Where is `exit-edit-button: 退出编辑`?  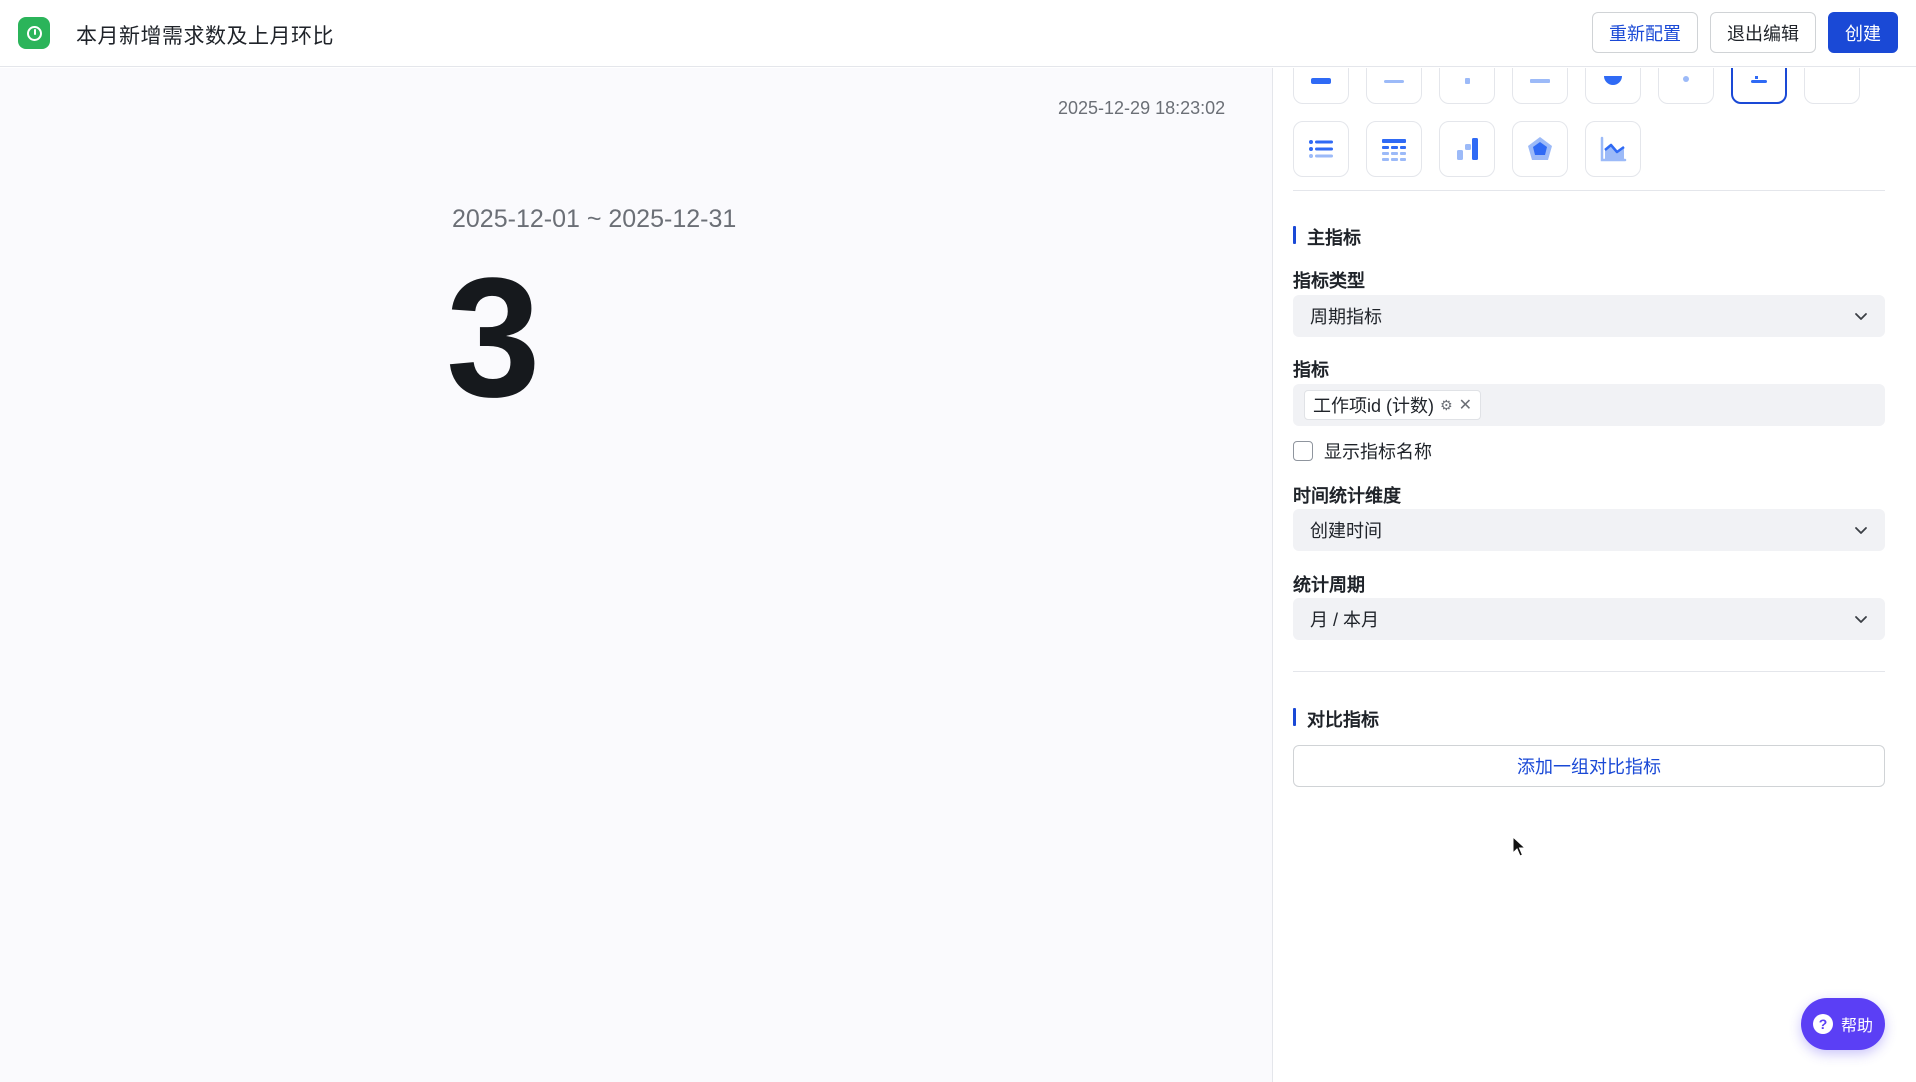 exit-edit-button: 退出编辑 is located at coordinates (1763, 32).